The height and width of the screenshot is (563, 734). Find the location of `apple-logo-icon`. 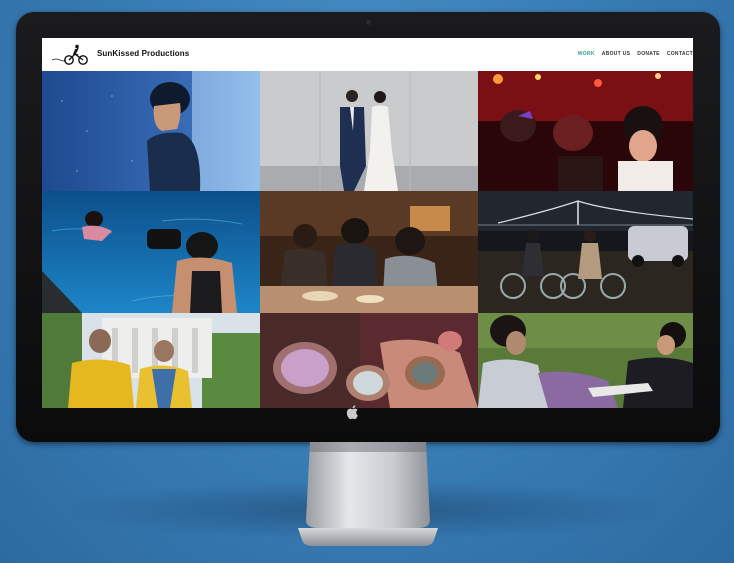

apple-logo-icon is located at coordinates (352, 412).